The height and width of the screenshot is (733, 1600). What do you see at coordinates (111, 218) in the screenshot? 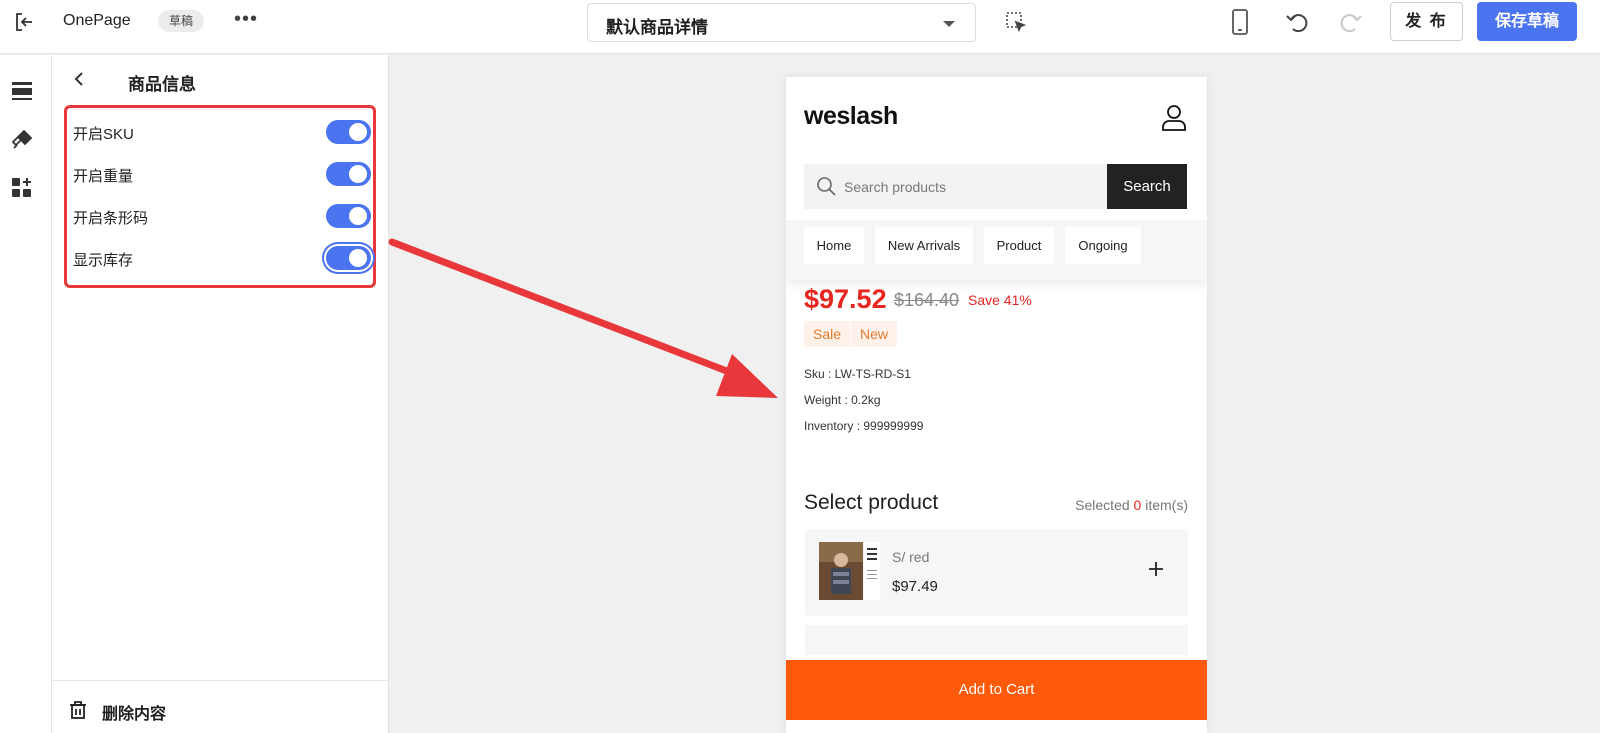
I see `toggle-label: 开启条形码` at bounding box center [111, 218].